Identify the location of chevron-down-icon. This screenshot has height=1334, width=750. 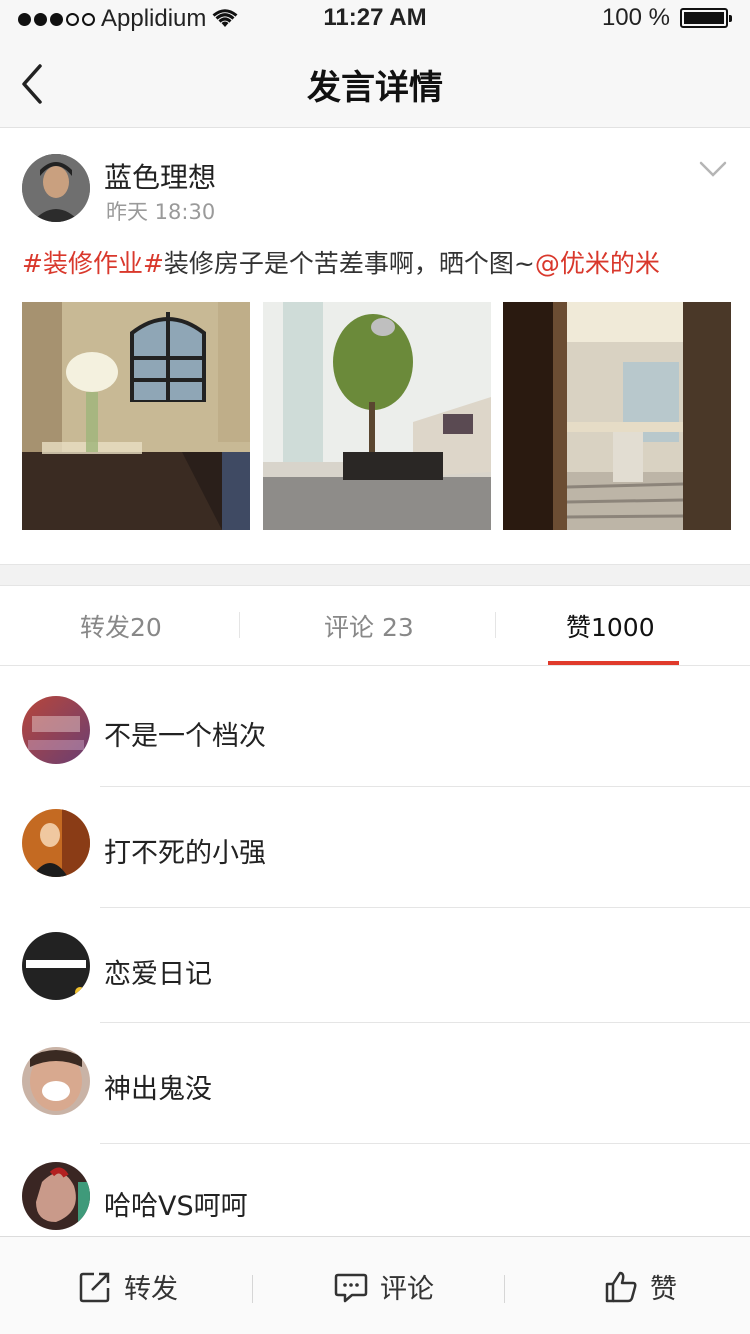
(713, 169).